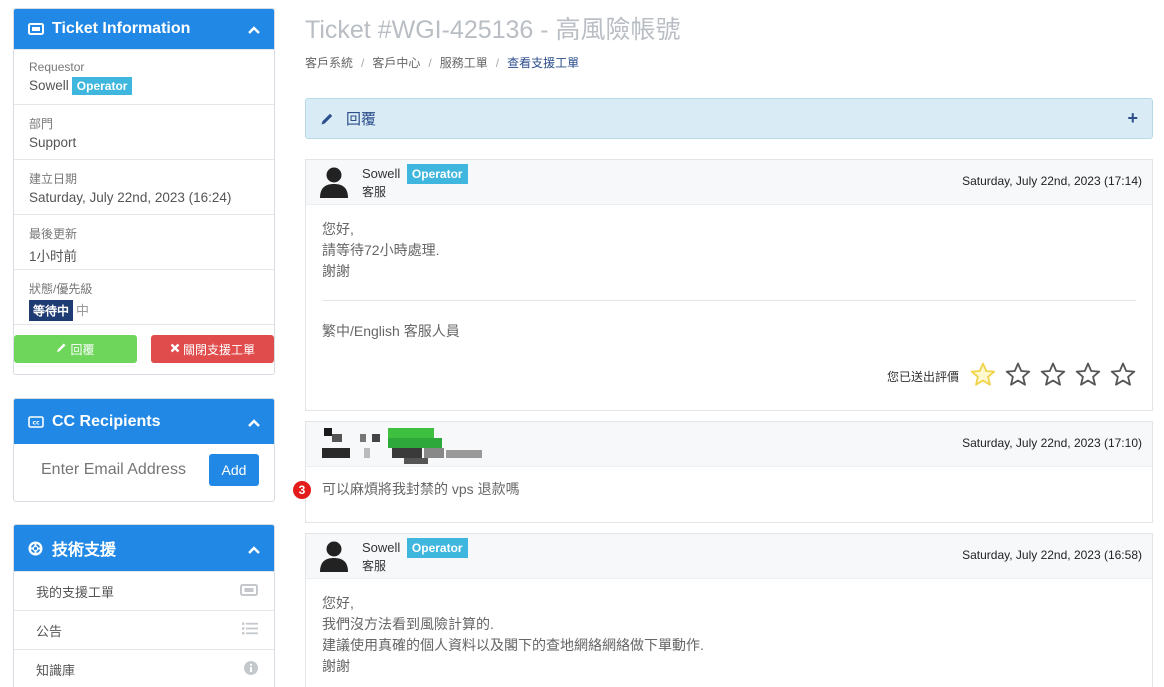 This screenshot has height=687, width=1164. What do you see at coordinates (119, 470) in the screenshot?
I see `cc-email-input` at bounding box center [119, 470].